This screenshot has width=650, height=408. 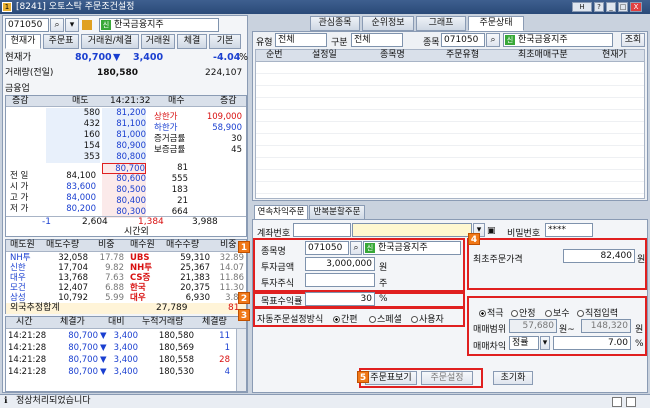 I want to click on bid-row: 80,700 81, so click(x=172, y=168).